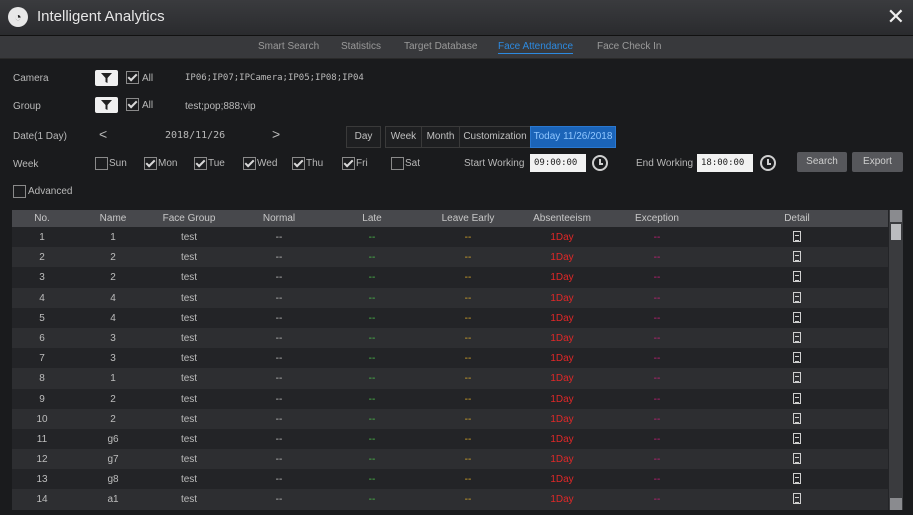  I want to click on day-sun-checkbox, so click(101, 163).